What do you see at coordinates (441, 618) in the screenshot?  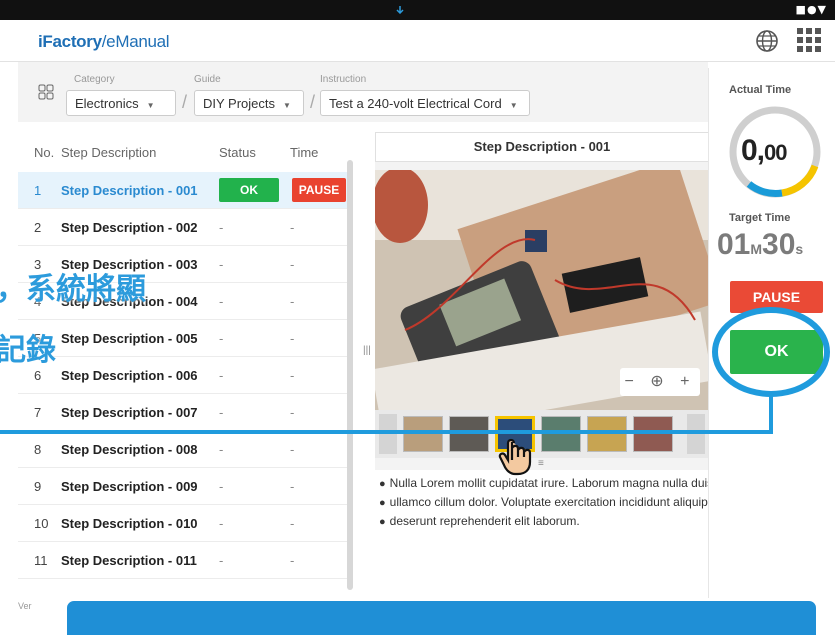 I see `tutorial-card` at bounding box center [441, 618].